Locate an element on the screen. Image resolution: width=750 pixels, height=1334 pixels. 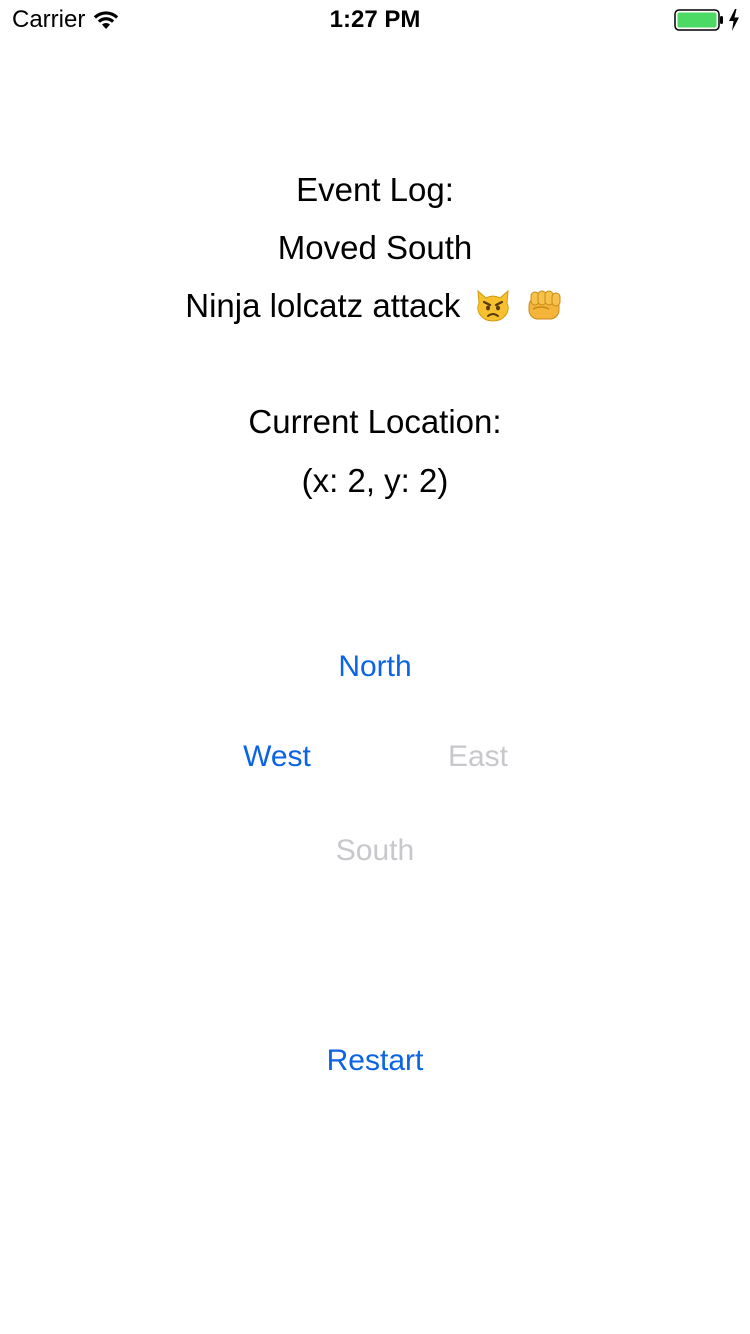
battery-indicator is located at coordinates (707, 20).